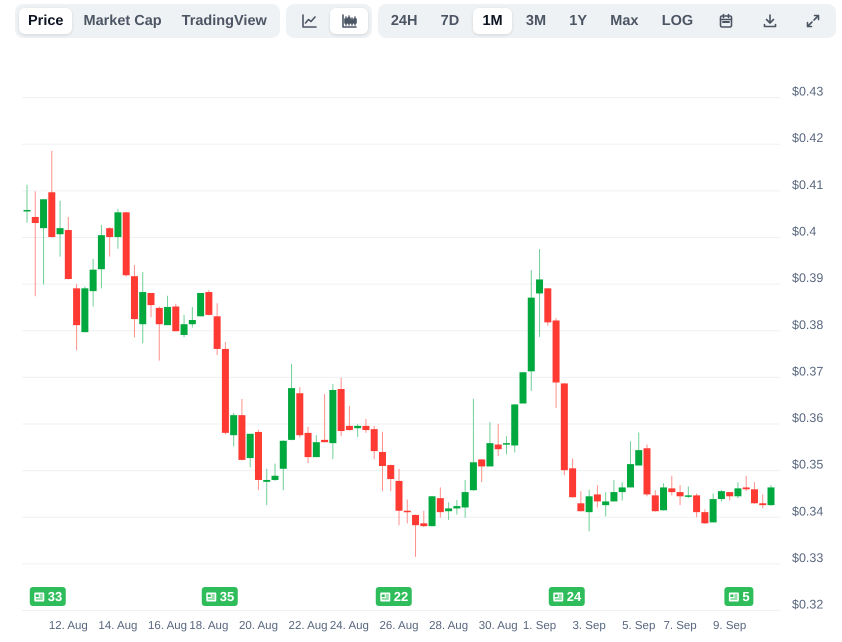 Image resolution: width=842 pixels, height=642 pixels. Describe the element at coordinates (808, 465) in the screenshot. I see `y-axis-label: $0.35` at that location.